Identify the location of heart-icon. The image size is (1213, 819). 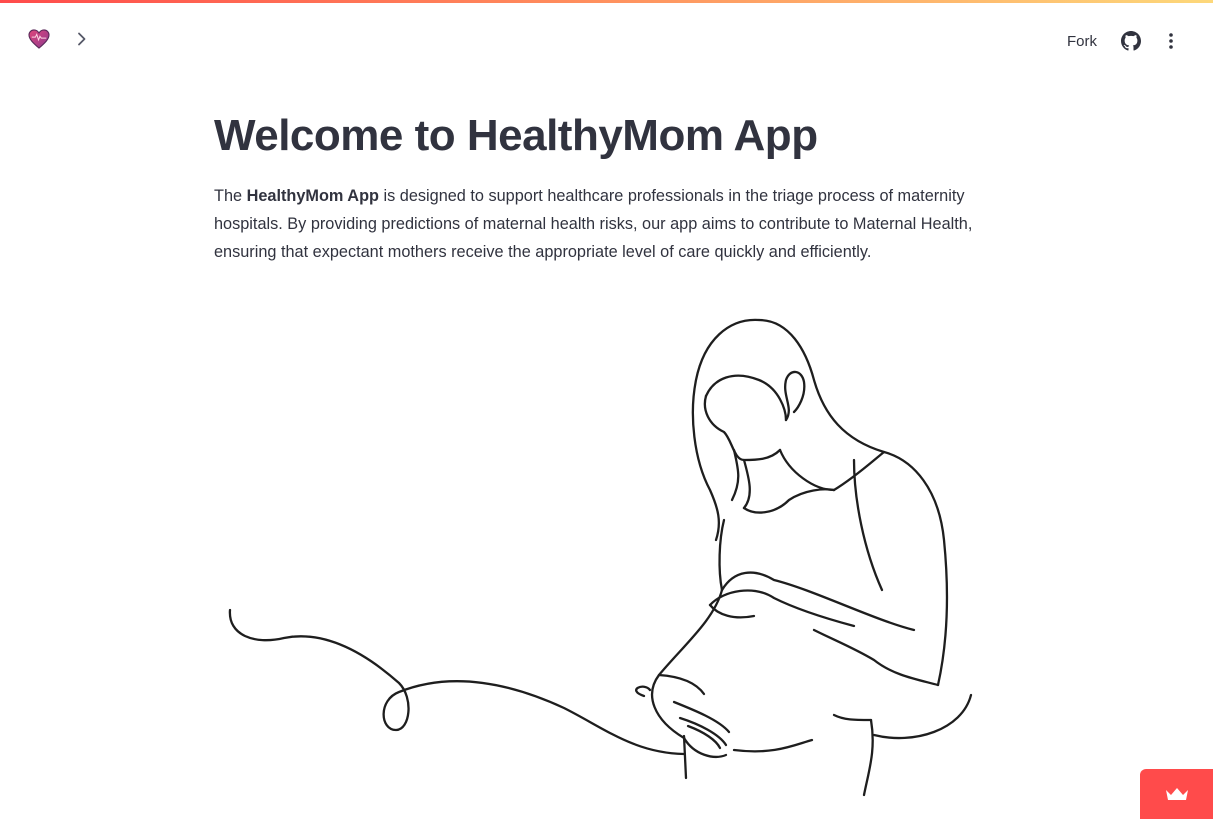
(39, 39).